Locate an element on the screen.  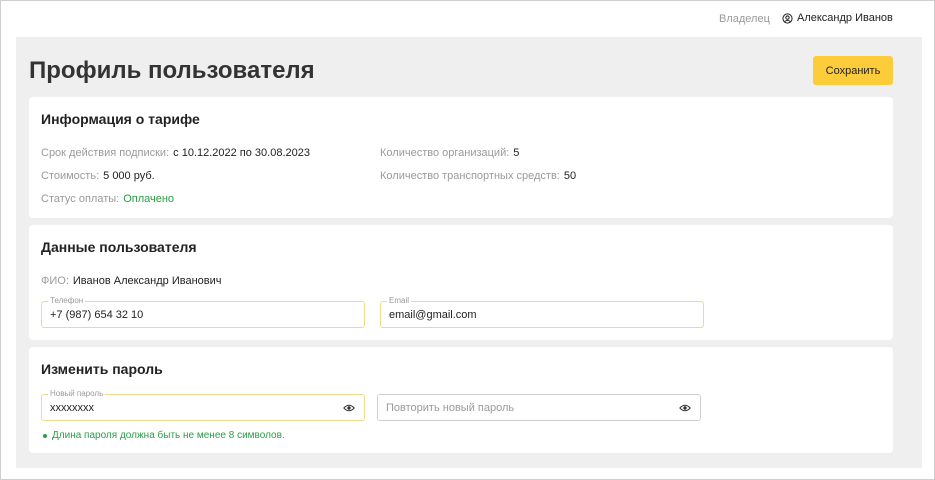
fio-label: ФИО: is located at coordinates (55, 281).